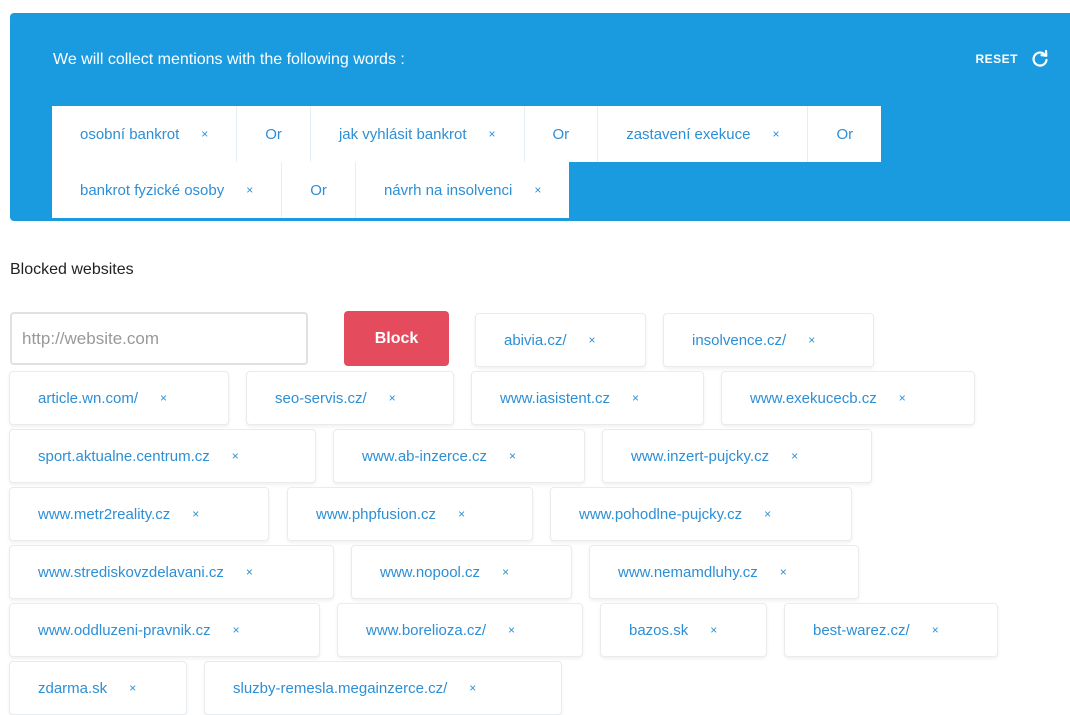 Image resolution: width=1070 pixels, height=715 pixels. What do you see at coordinates (555, 398) in the screenshot?
I see `site-label: www.iasistent.cz` at bounding box center [555, 398].